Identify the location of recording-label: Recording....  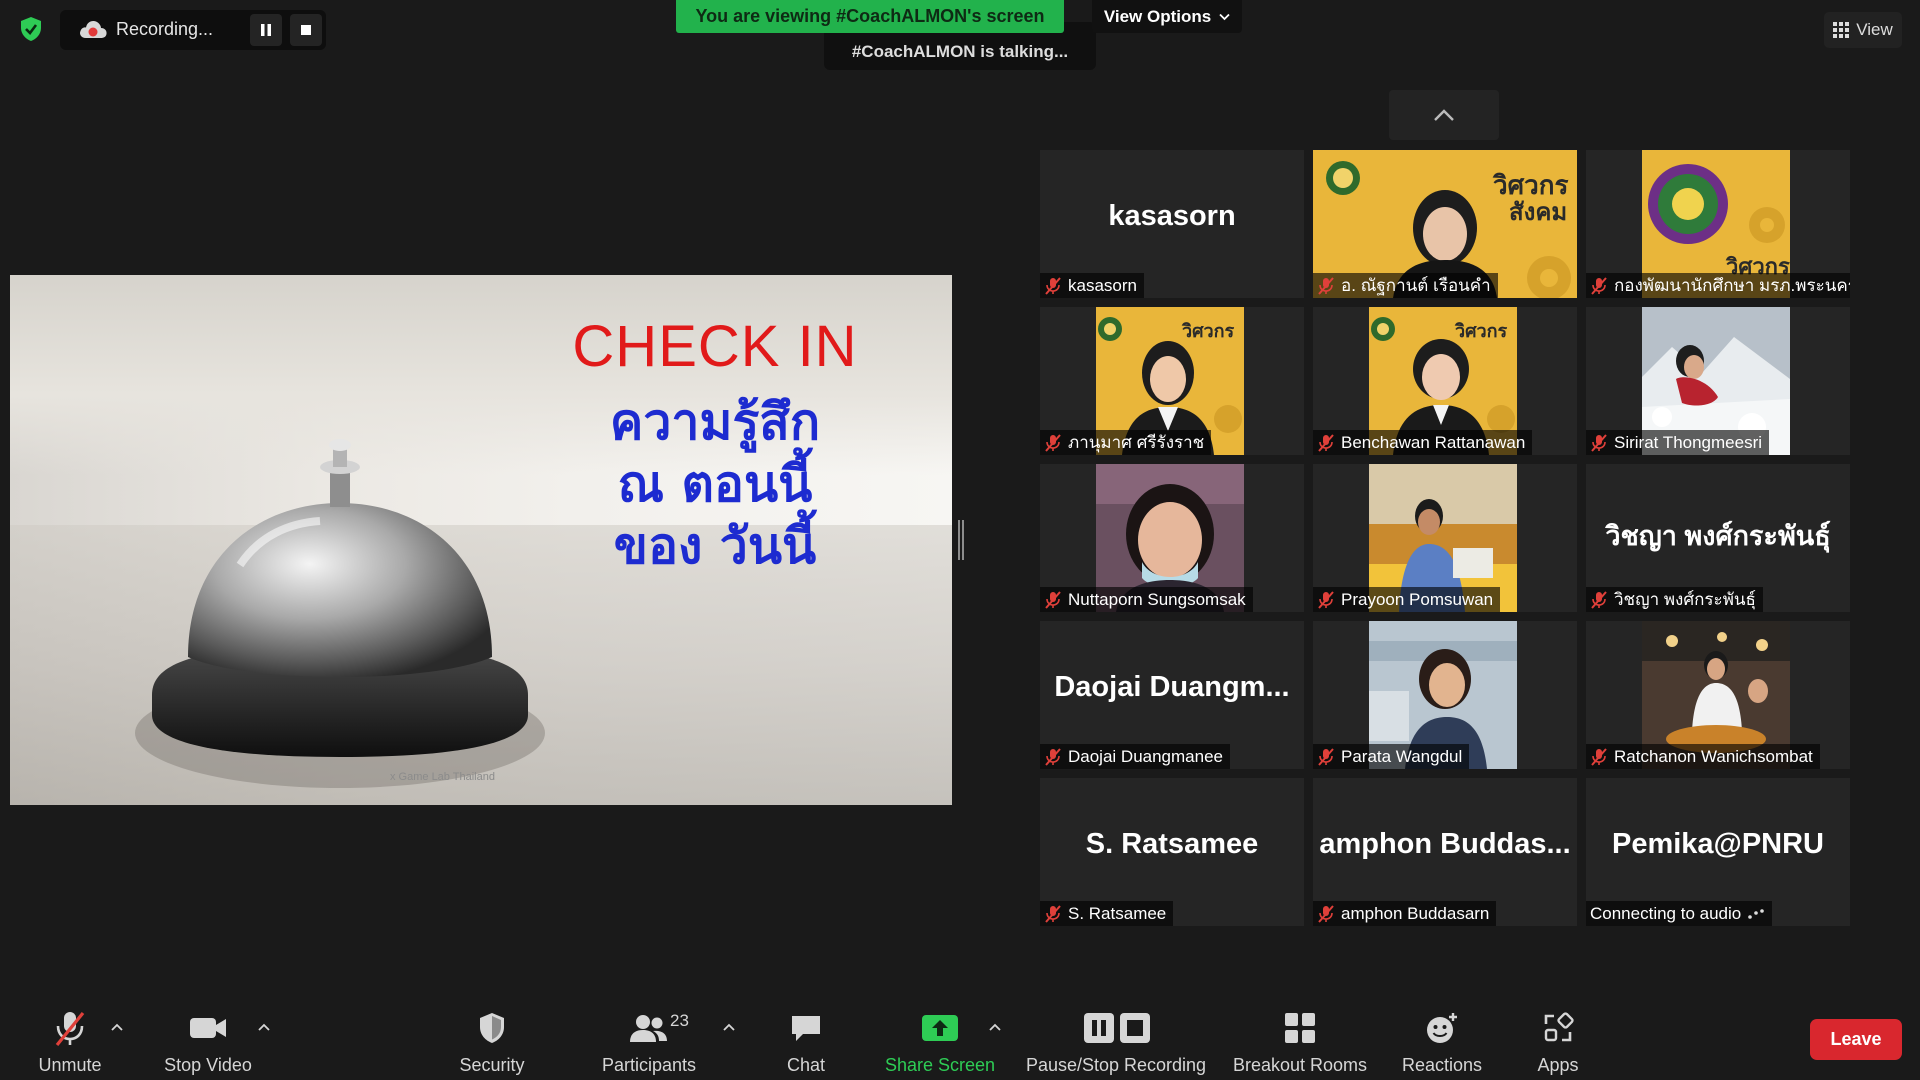
(165, 29).